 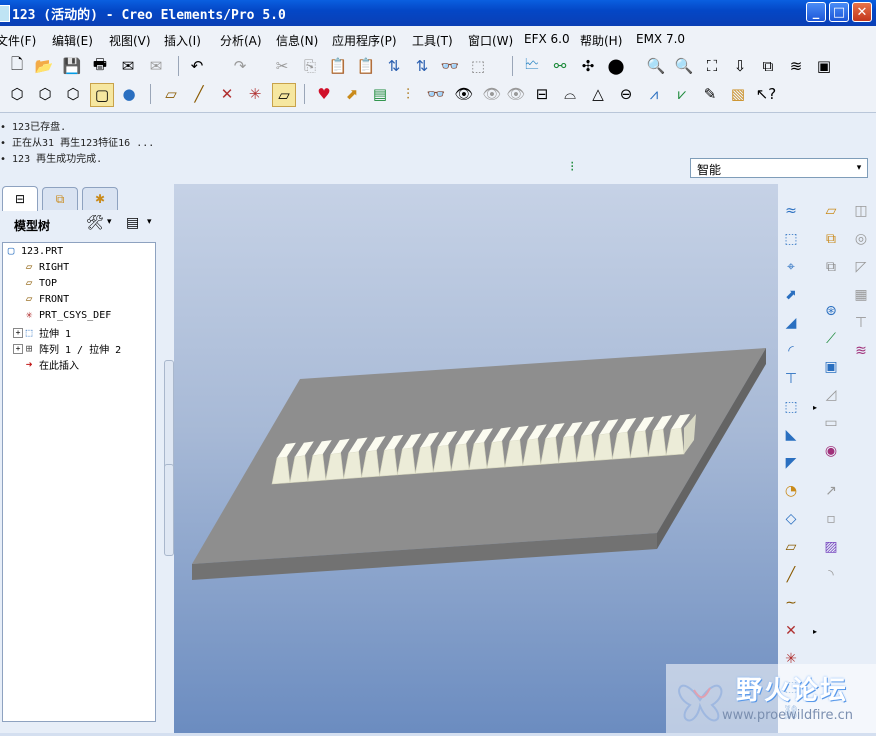 I want to click on edit-pencil-icon: ✎, so click(x=710, y=94).